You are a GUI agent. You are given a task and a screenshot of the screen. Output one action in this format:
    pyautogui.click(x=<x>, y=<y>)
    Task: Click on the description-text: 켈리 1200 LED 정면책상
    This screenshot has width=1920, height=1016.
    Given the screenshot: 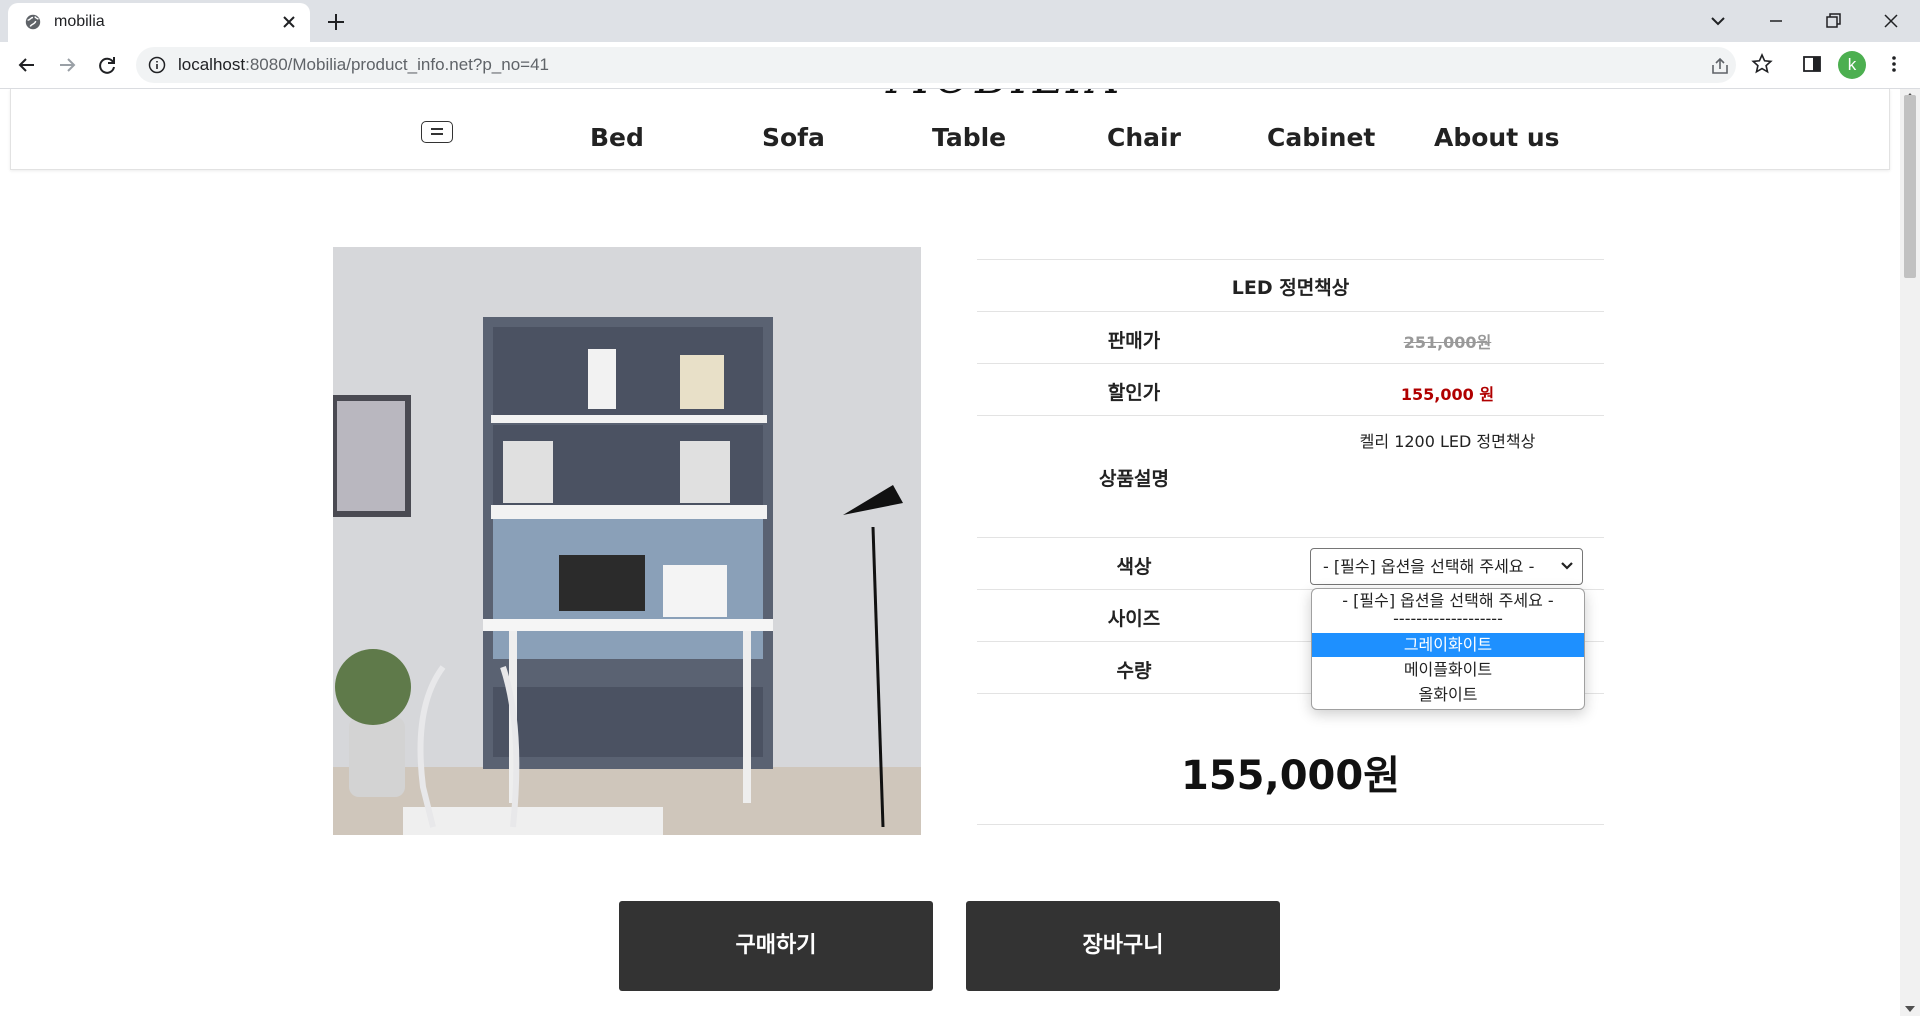 What is the action you would take?
    pyautogui.click(x=1447, y=441)
    